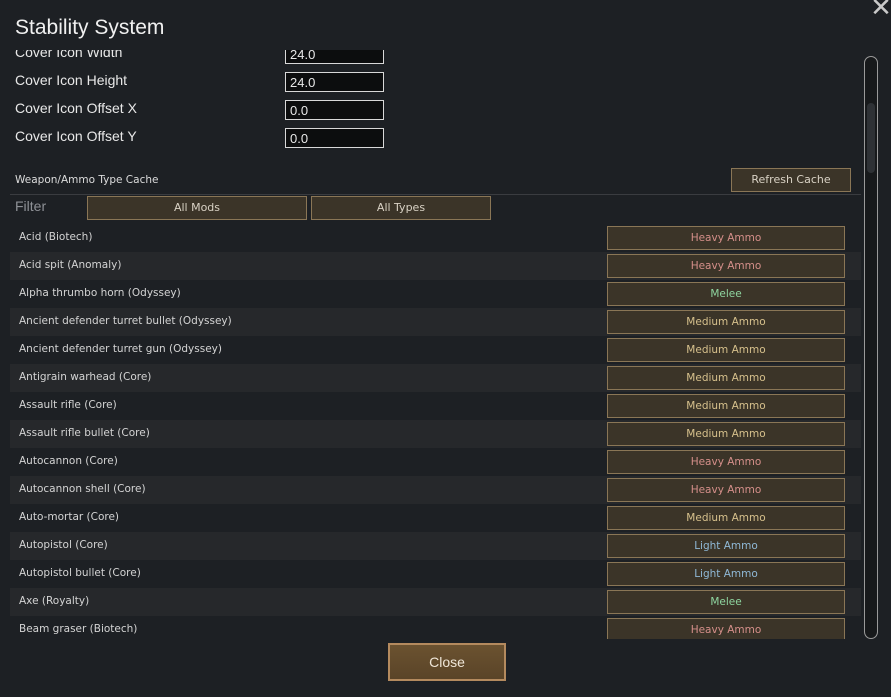 The width and height of the screenshot is (891, 697). I want to click on scrollbar-thumb, so click(871, 138).